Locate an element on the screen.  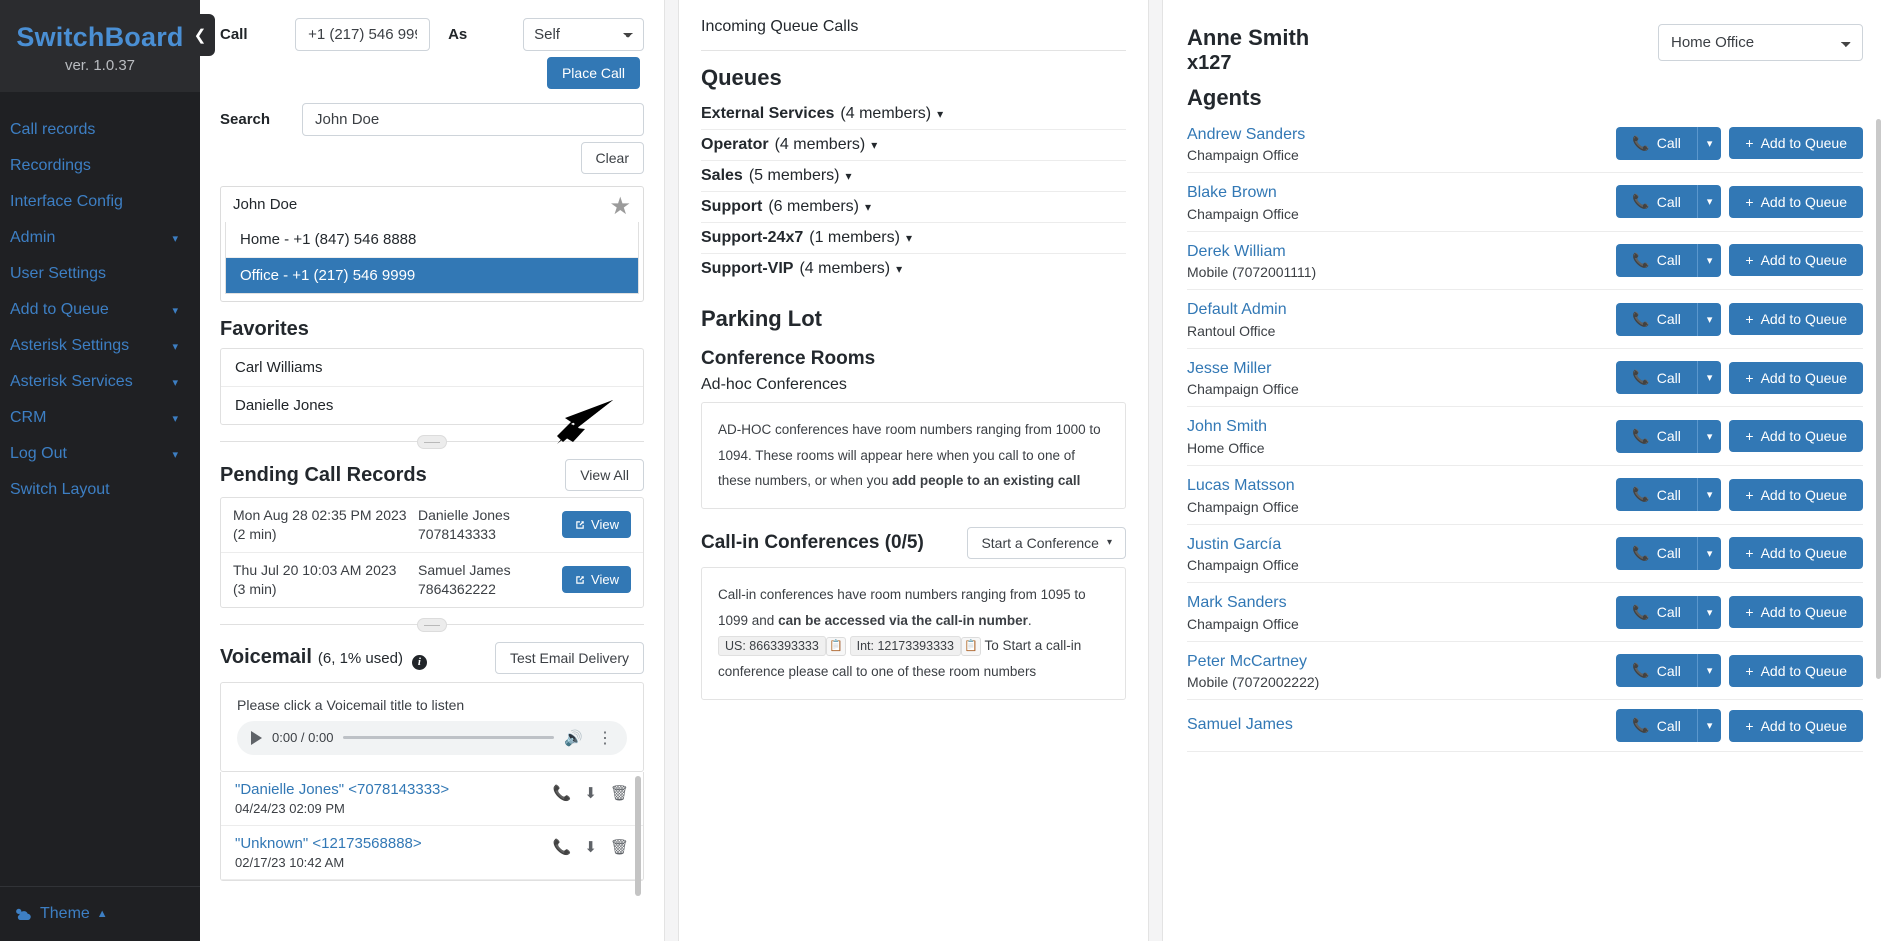
agent-name: Justin García is located at coordinates (1243, 545).